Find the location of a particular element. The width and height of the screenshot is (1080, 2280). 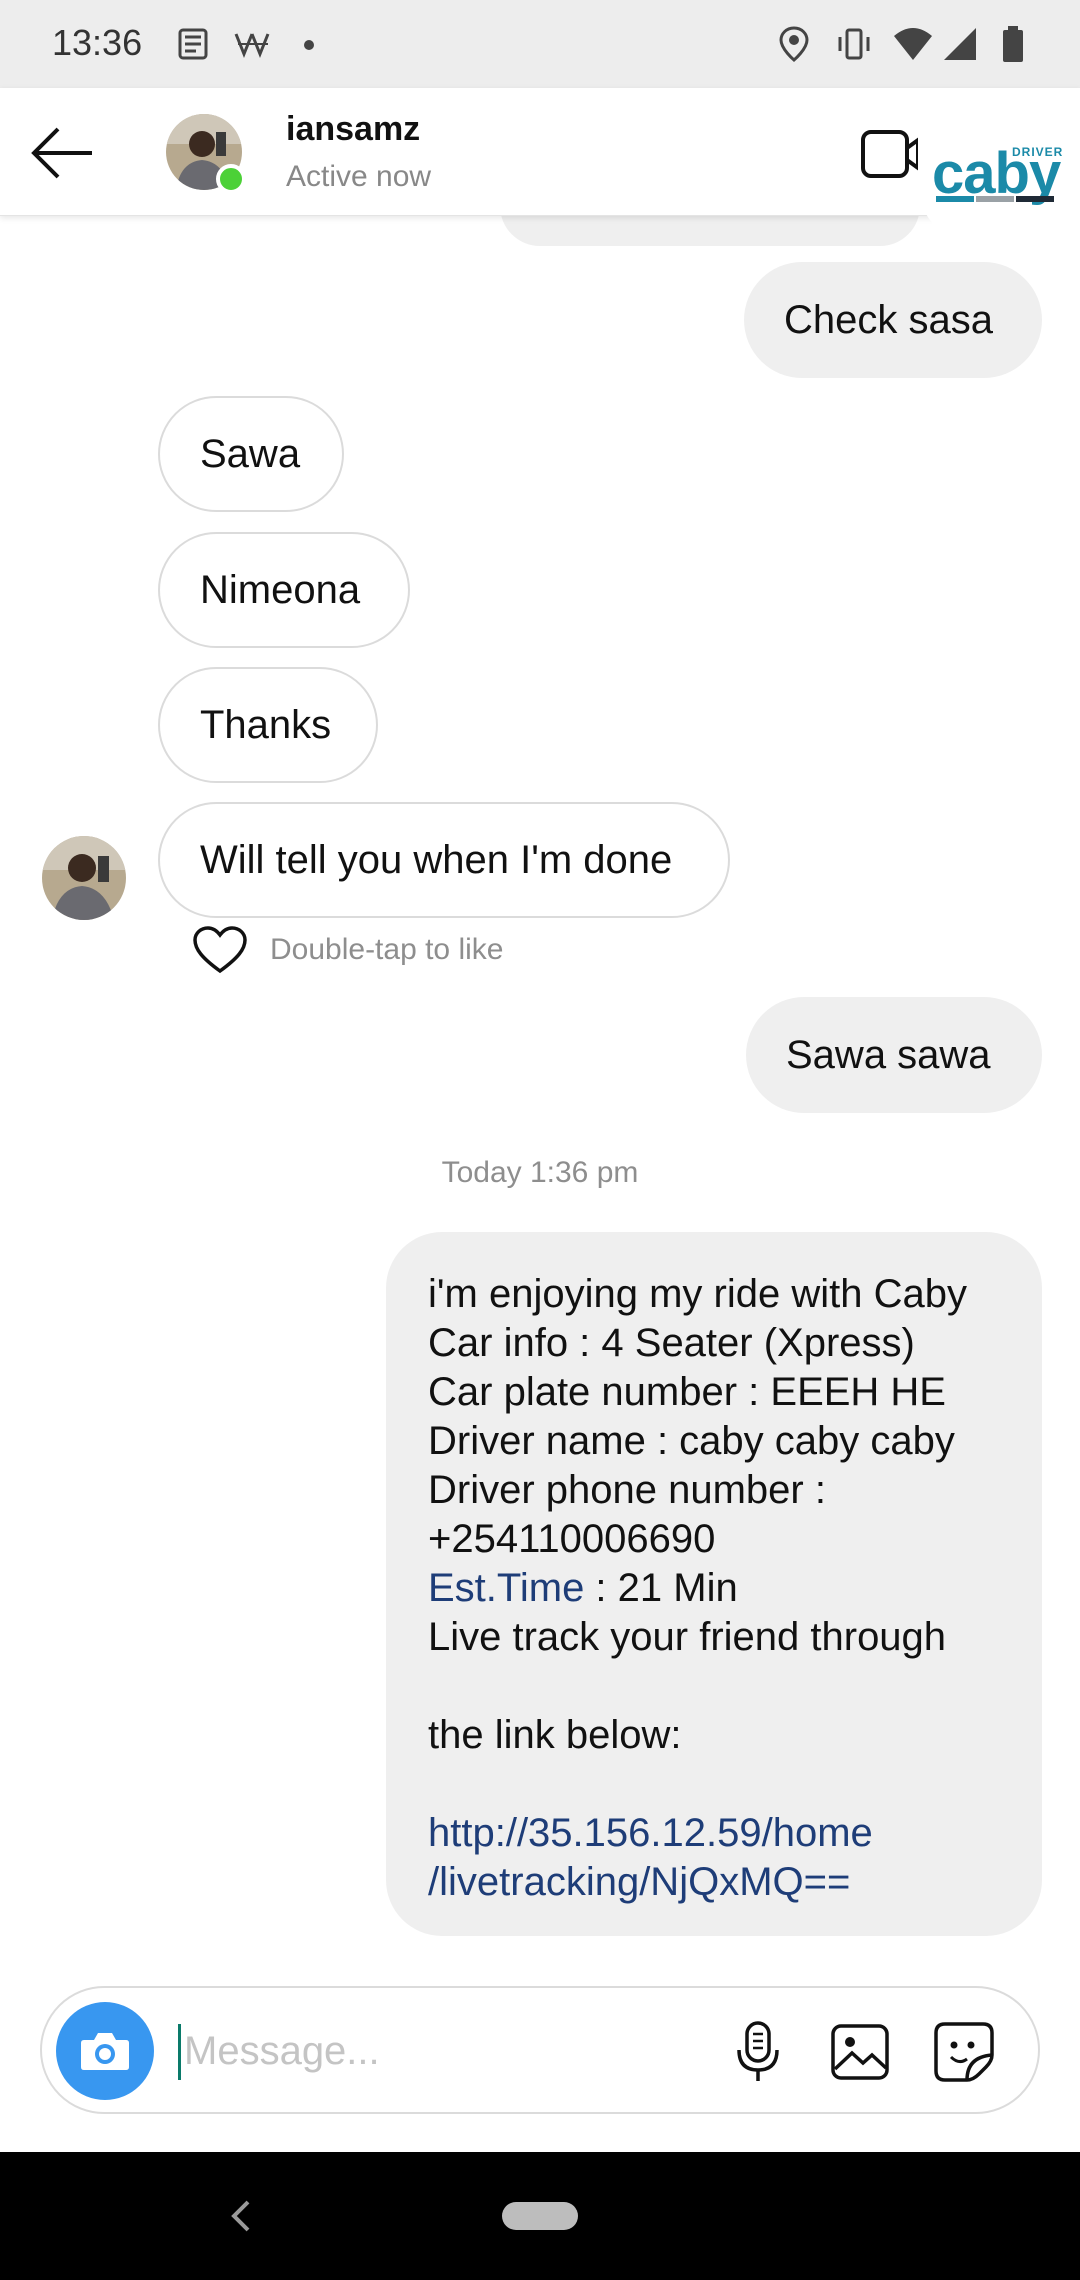

back-arrow-icon is located at coordinates (61, 153).